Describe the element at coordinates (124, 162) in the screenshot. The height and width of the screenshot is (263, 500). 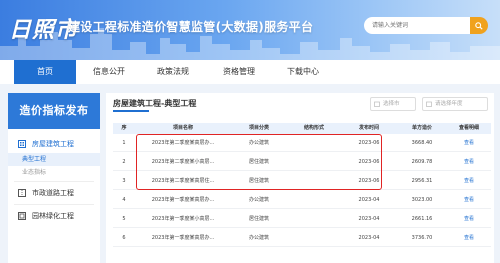
I see `cell-idx: 2` at that location.